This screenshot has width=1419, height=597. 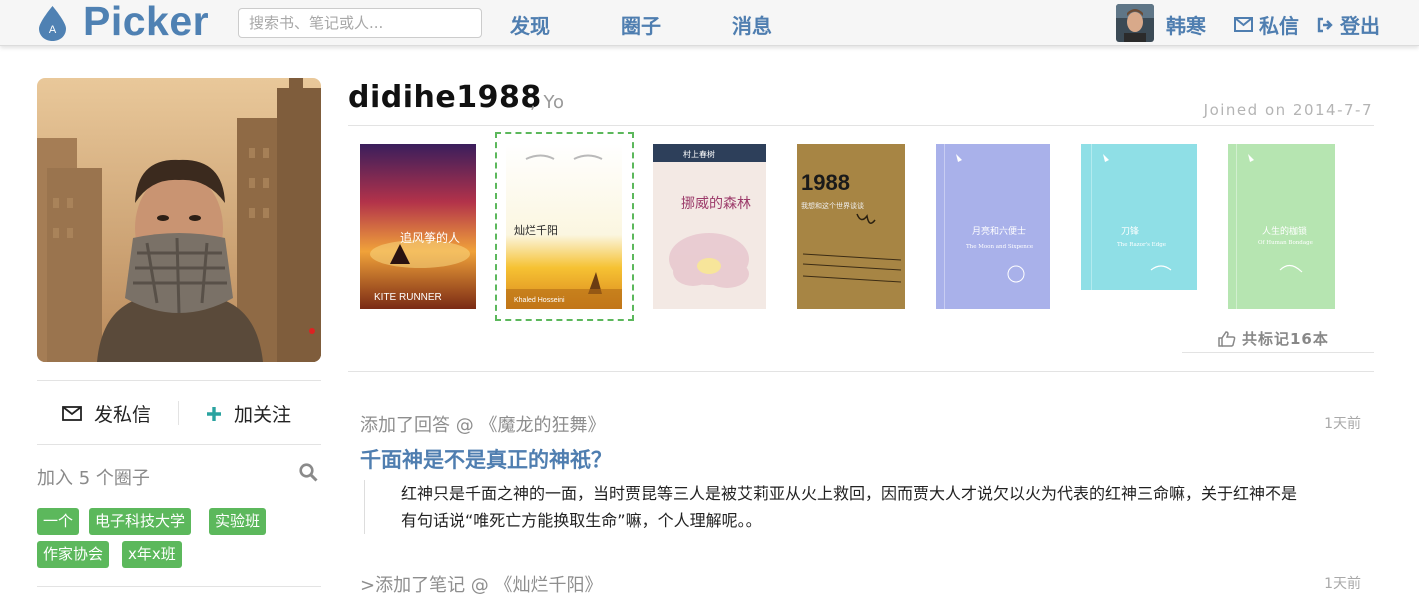 I want to click on nav-discover: 发现, so click(x=530, y=24).